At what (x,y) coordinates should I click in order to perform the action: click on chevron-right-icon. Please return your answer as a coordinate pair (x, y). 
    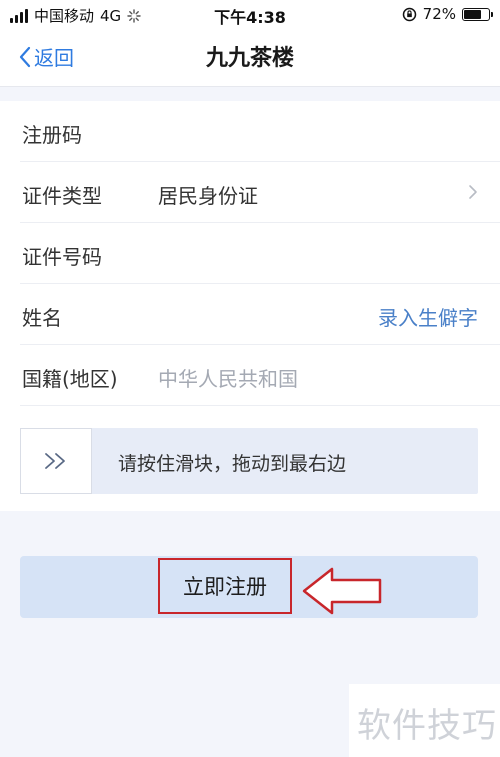
    Looking at the image, I should click on (473, 192).